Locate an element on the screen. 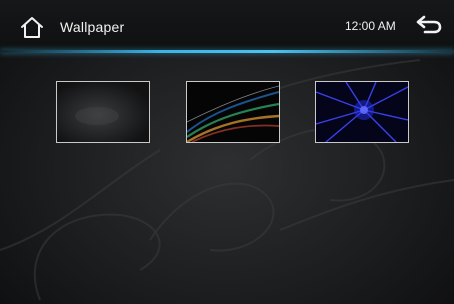  dark-smoke-image is located at coordinates (103, 112).